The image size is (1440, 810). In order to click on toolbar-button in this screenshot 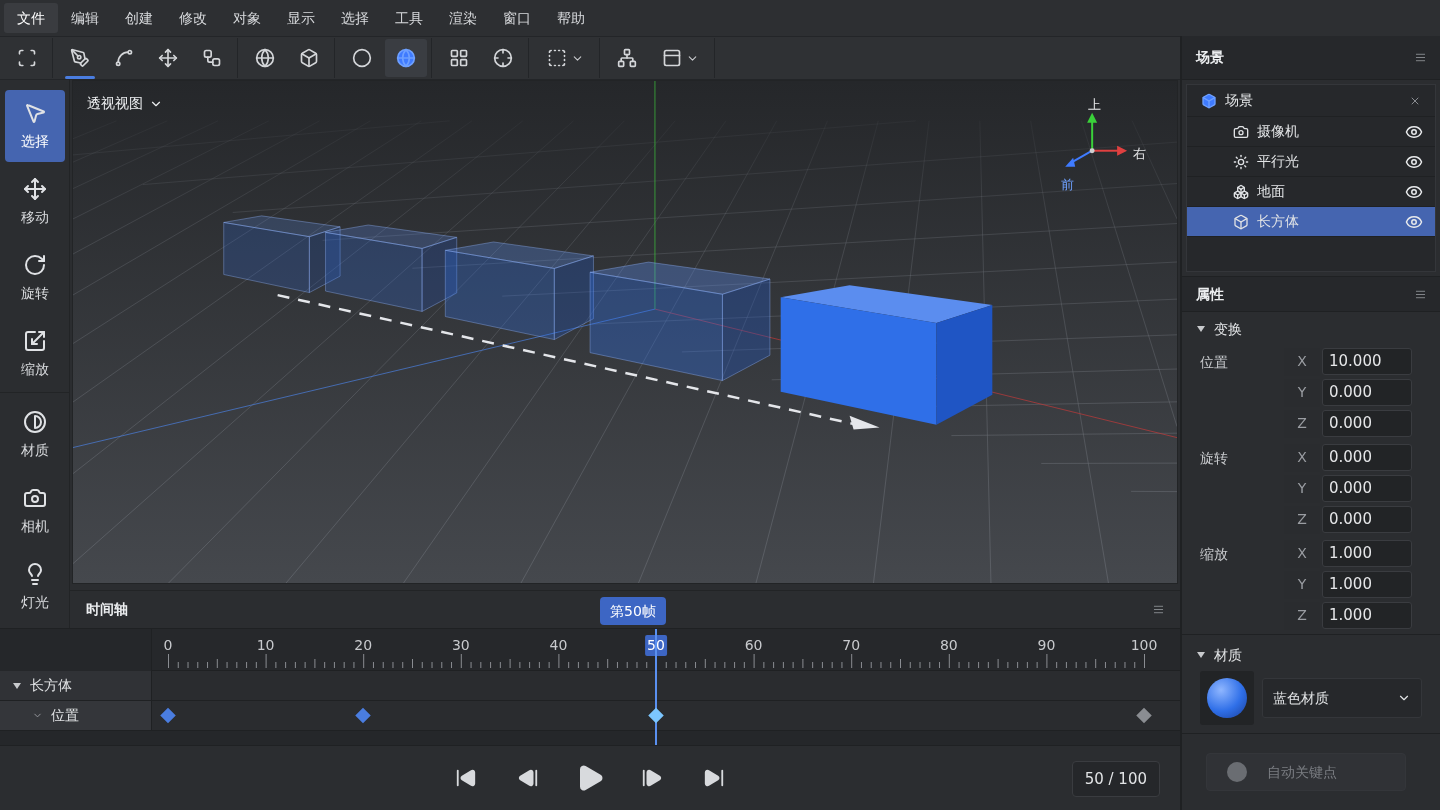, I will do `click(406, 58)`.